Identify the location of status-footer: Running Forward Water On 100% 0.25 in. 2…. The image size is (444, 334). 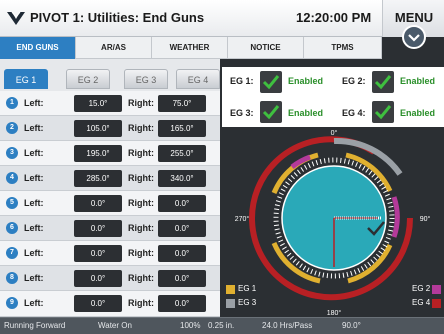
(222, 325).